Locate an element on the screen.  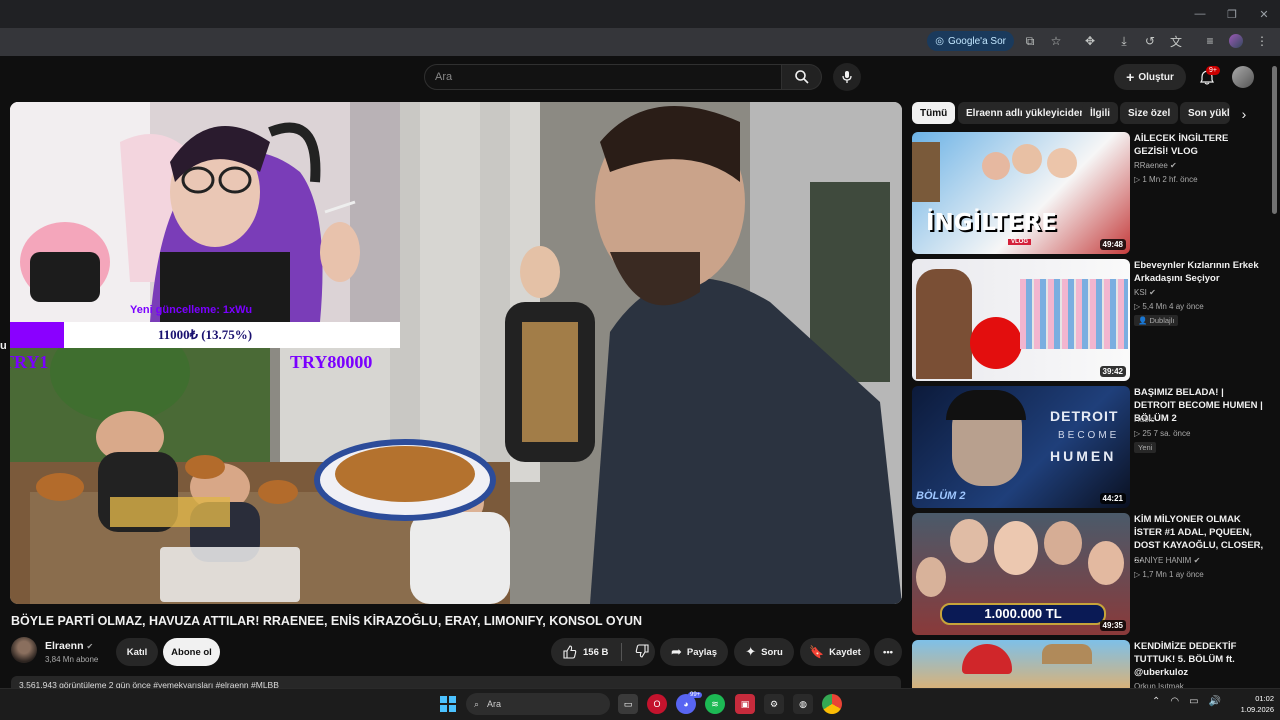
obs-icon: ◍ is located at coordinates (803, 704).